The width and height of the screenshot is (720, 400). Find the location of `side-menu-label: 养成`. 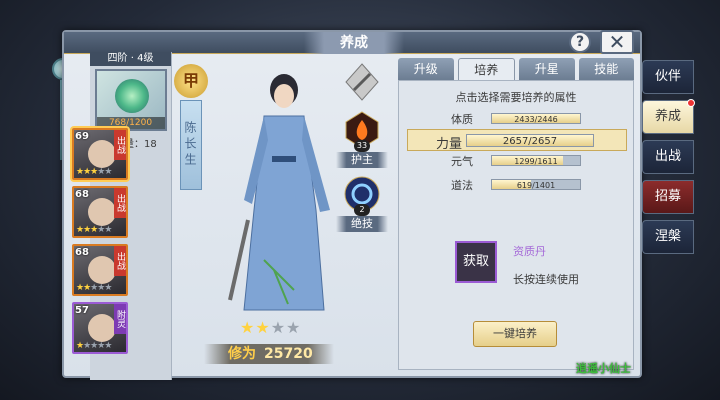

side-menu-label: 养成 is located at coordinates (667, 116).